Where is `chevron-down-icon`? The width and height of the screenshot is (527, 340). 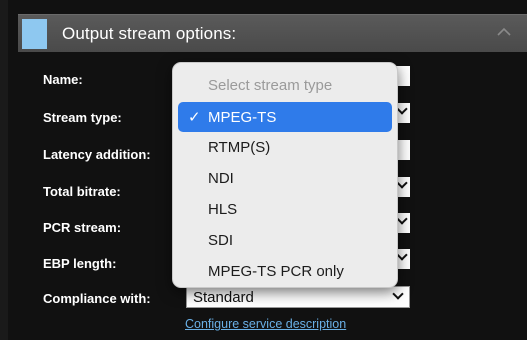 chevron-down-icon is located at coordinates (398, 294).